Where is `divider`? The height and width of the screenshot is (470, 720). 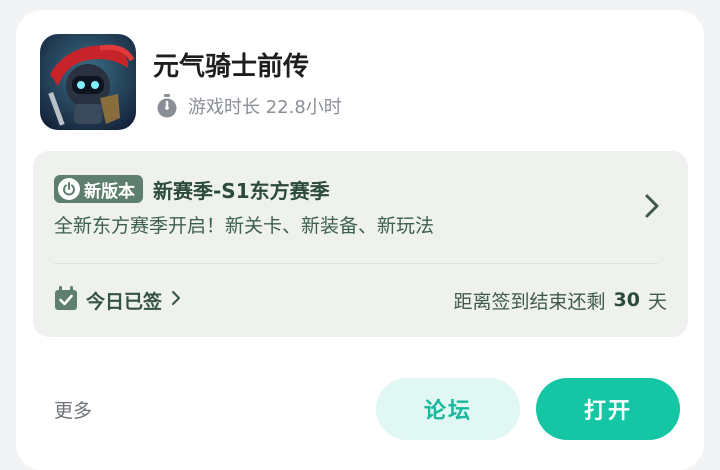 divider is located at coordinates (356, 263).